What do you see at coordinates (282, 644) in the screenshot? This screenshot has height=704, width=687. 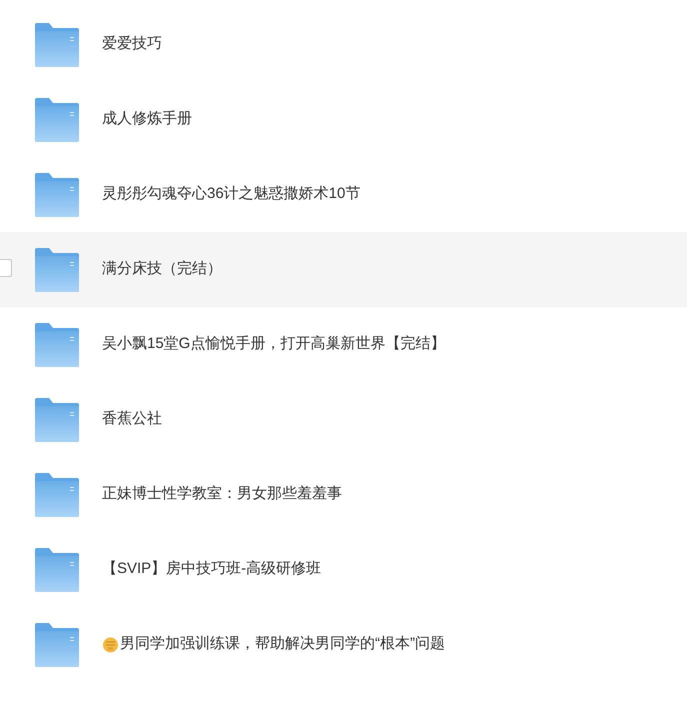 I see `folder-name: 男同学加强训练课，帮助解决男同学的“根本”问题` at bounding box center [282, 644].